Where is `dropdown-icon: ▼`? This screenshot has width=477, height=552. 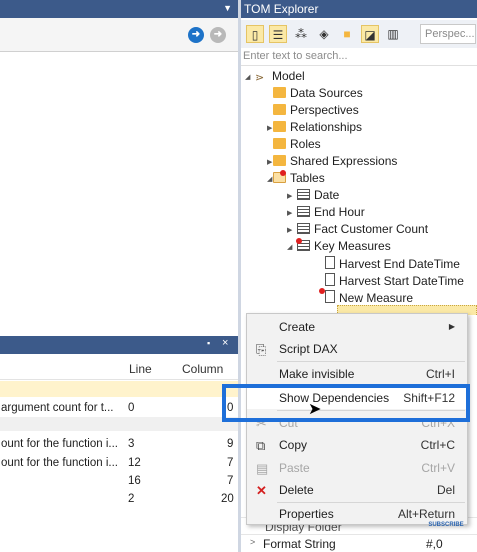 dropdown-icon: ▼ is located at coordinates (227, 8).